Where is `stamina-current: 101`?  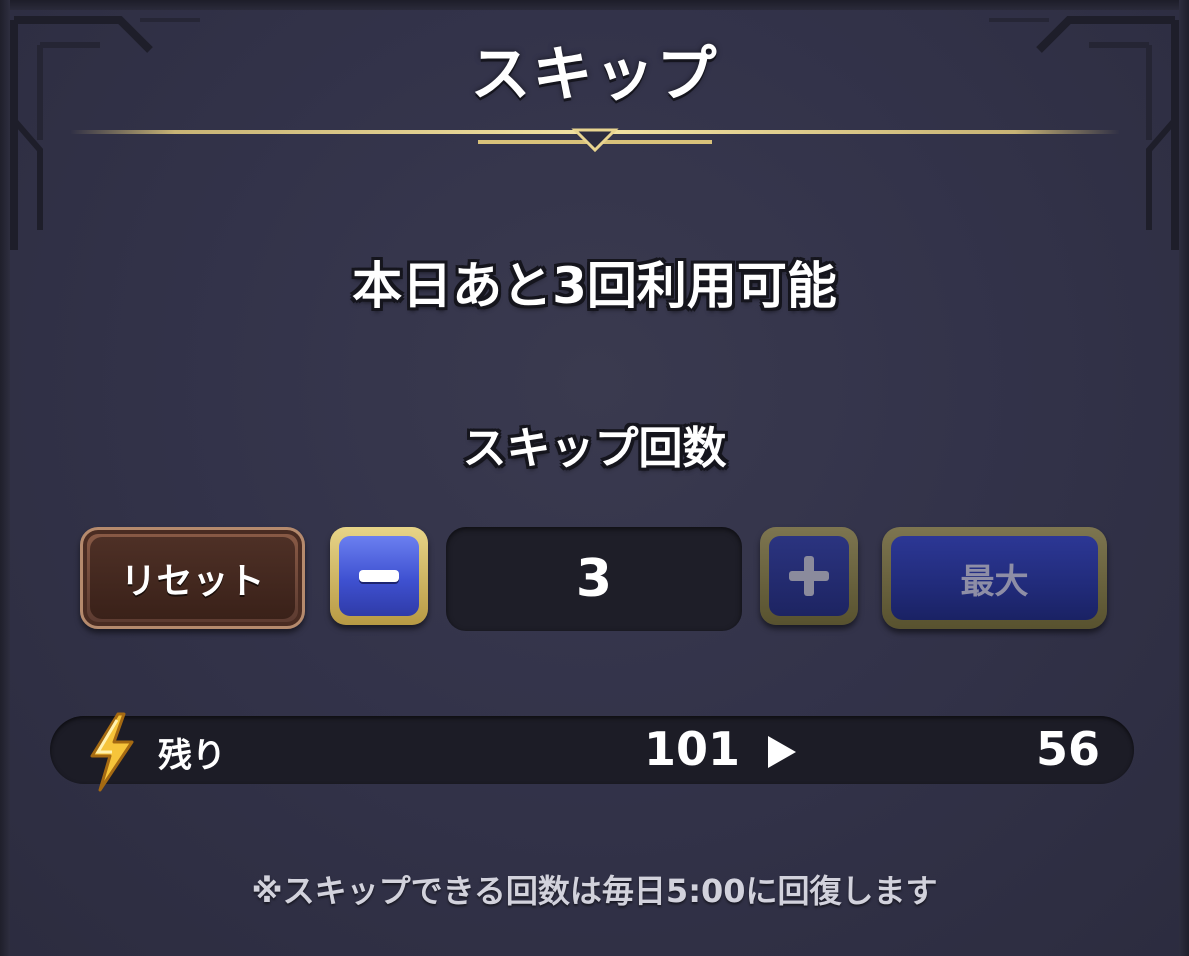
stamina-current: 101 is located at coordinates (691, 749).